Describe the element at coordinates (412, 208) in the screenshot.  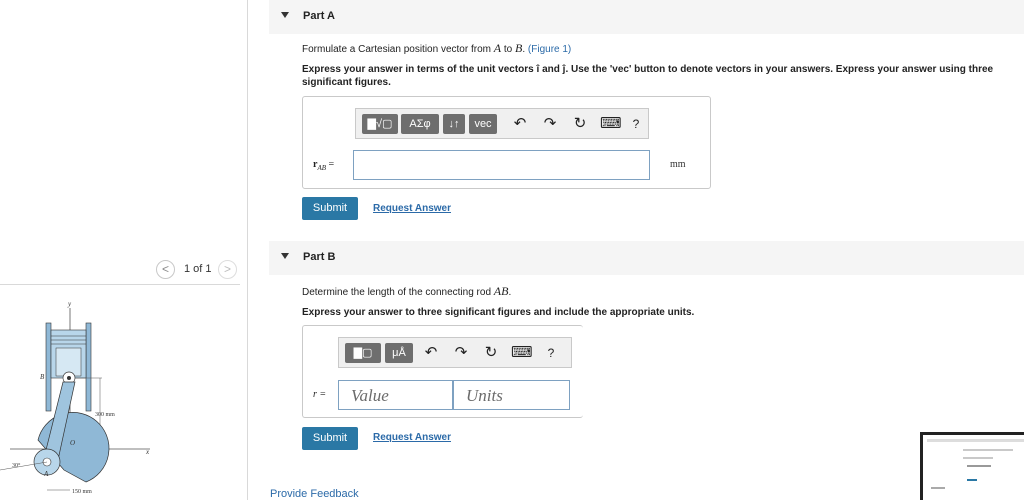
I see `part-a-request-answer-link: Request Answer` at that location.